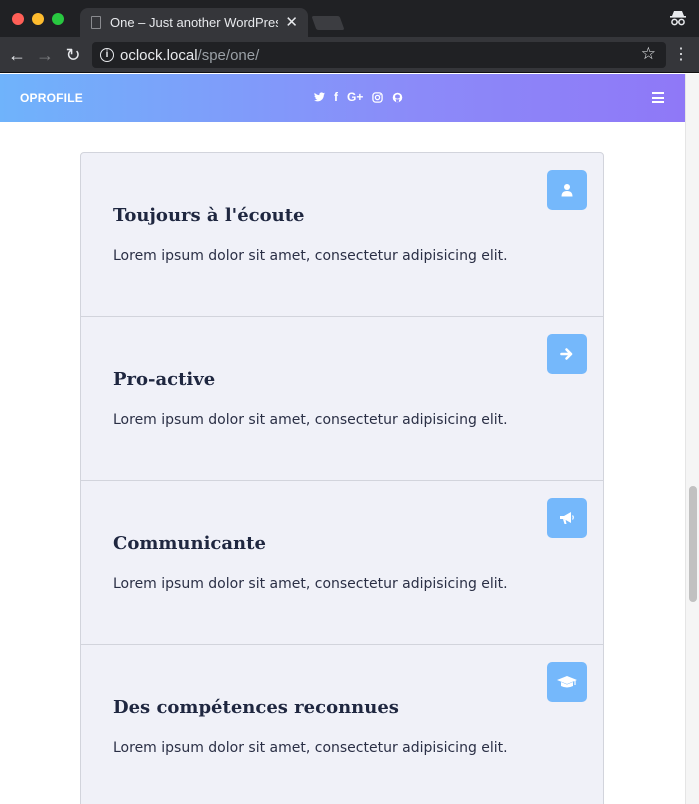  Describe the element at coordinates (189, 543) in the screenshot. I see `feature-title: Communicante` at that location.